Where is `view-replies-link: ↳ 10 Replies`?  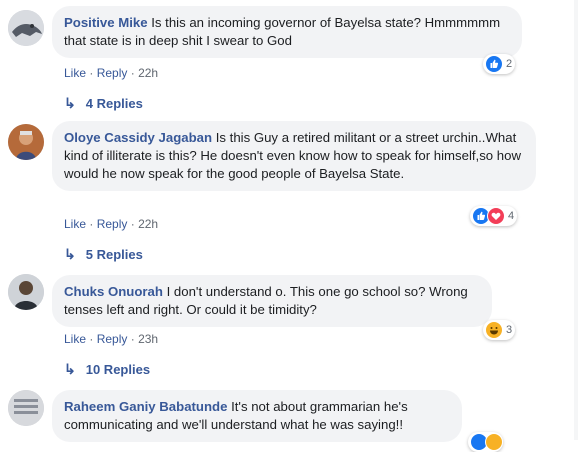
view-replies-link: ↳ 10 Replies is located at coordinates (107, 369).